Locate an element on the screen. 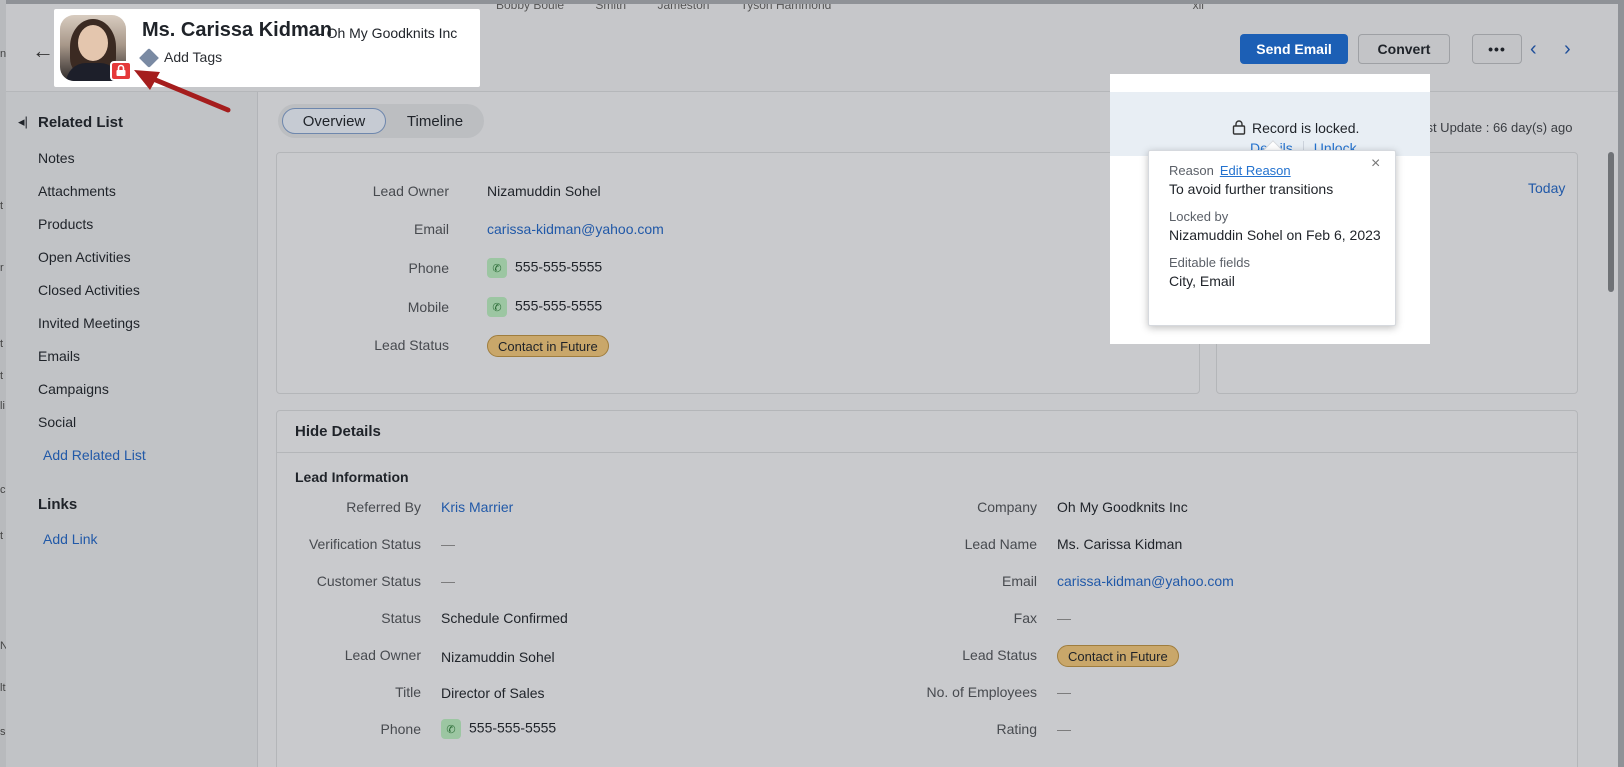  add-tags-label: Add Tags is located at coordinates (193, 57).